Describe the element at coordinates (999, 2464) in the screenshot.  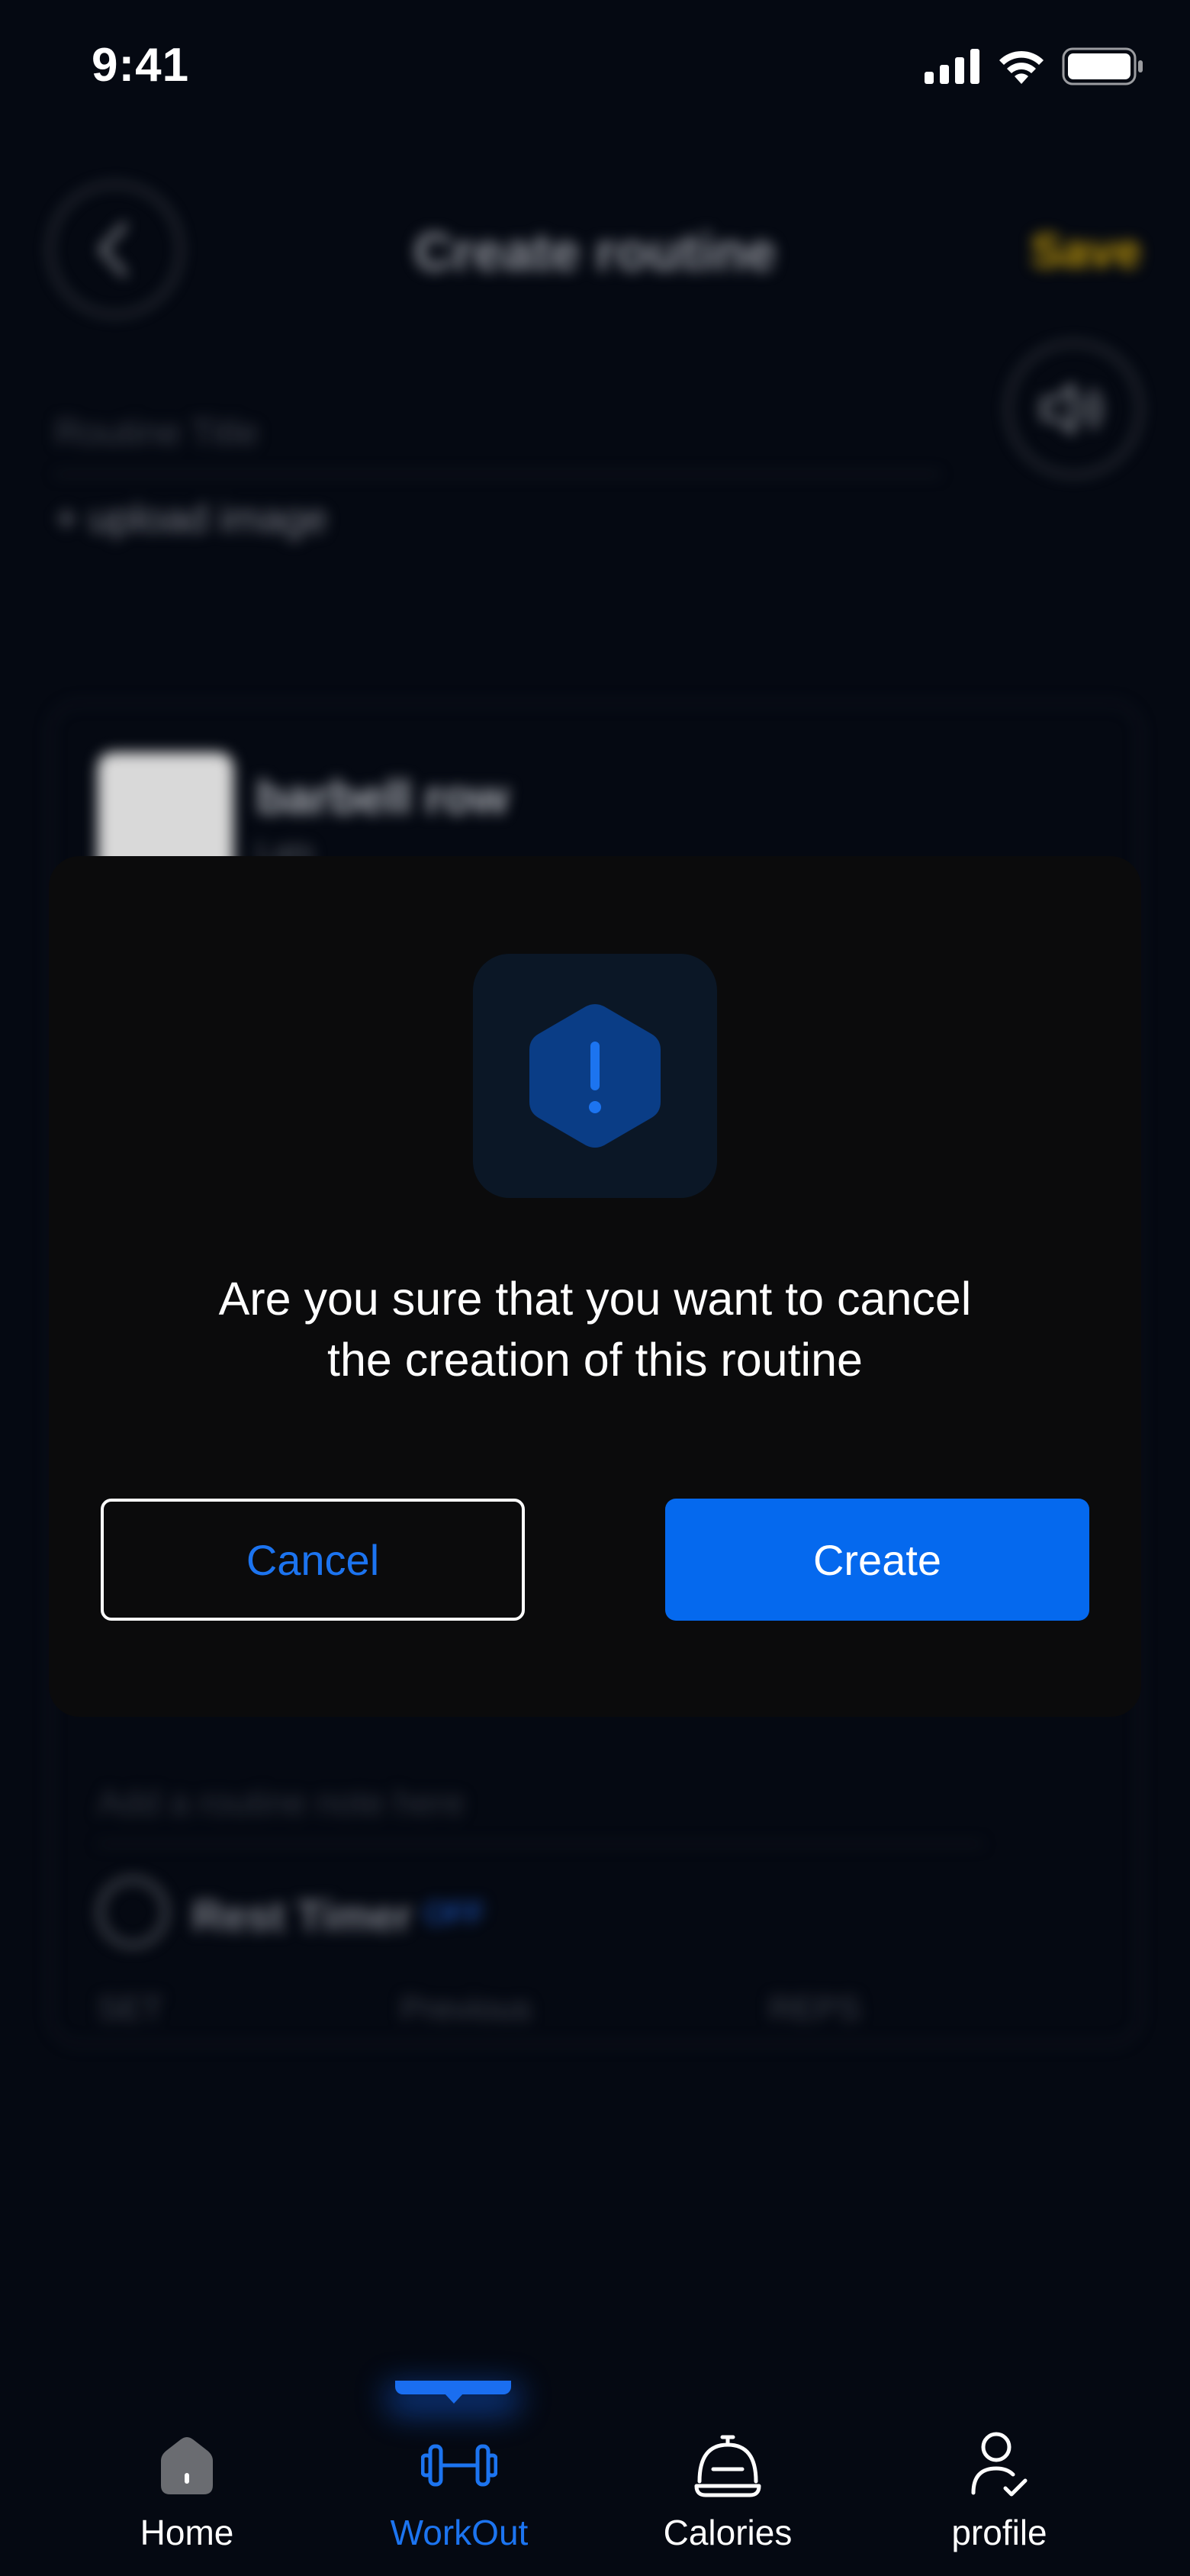
I see `profile-icon` at that location.